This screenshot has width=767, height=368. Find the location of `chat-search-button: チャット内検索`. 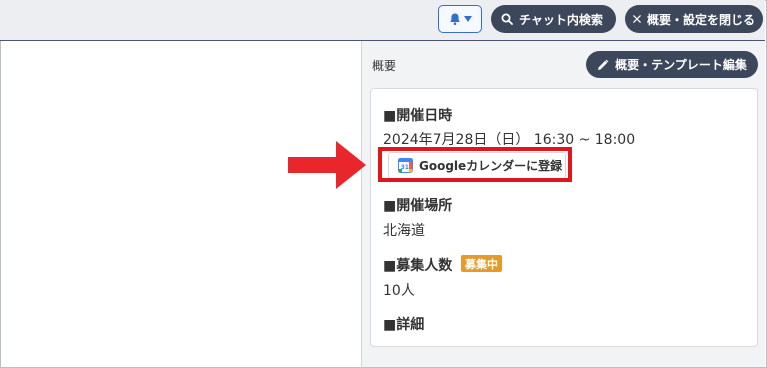

chat-search-button: チャット内検索 is located at coordinates (553, 19).